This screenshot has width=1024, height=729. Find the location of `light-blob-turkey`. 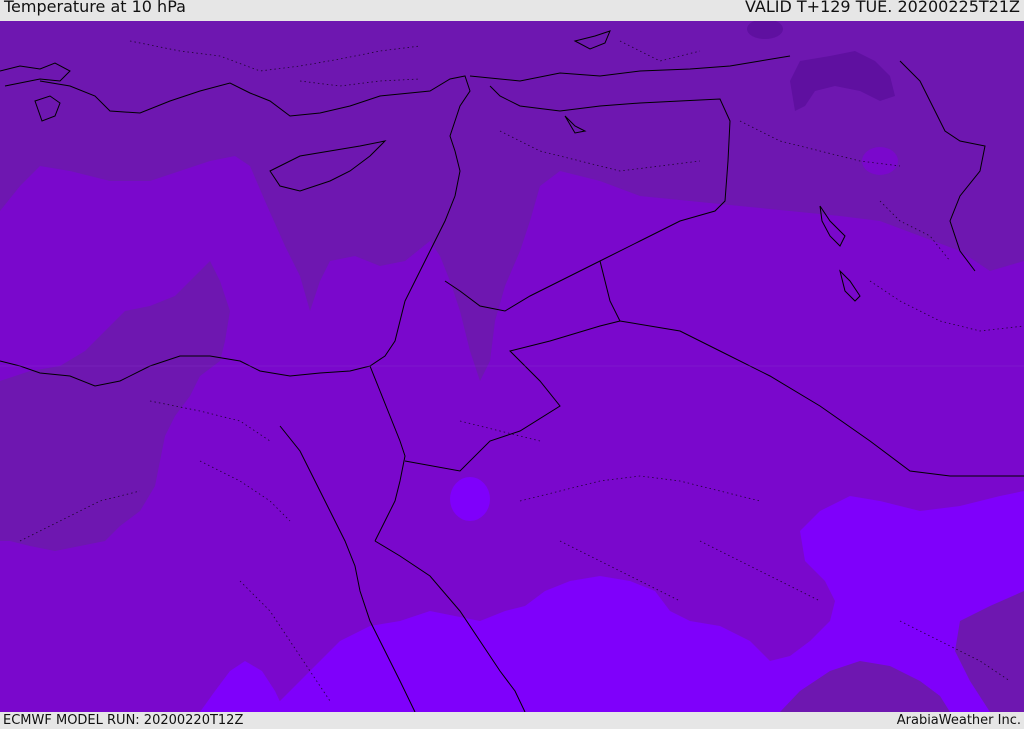

light-blob-turkey is located at coordinates (880, 161).